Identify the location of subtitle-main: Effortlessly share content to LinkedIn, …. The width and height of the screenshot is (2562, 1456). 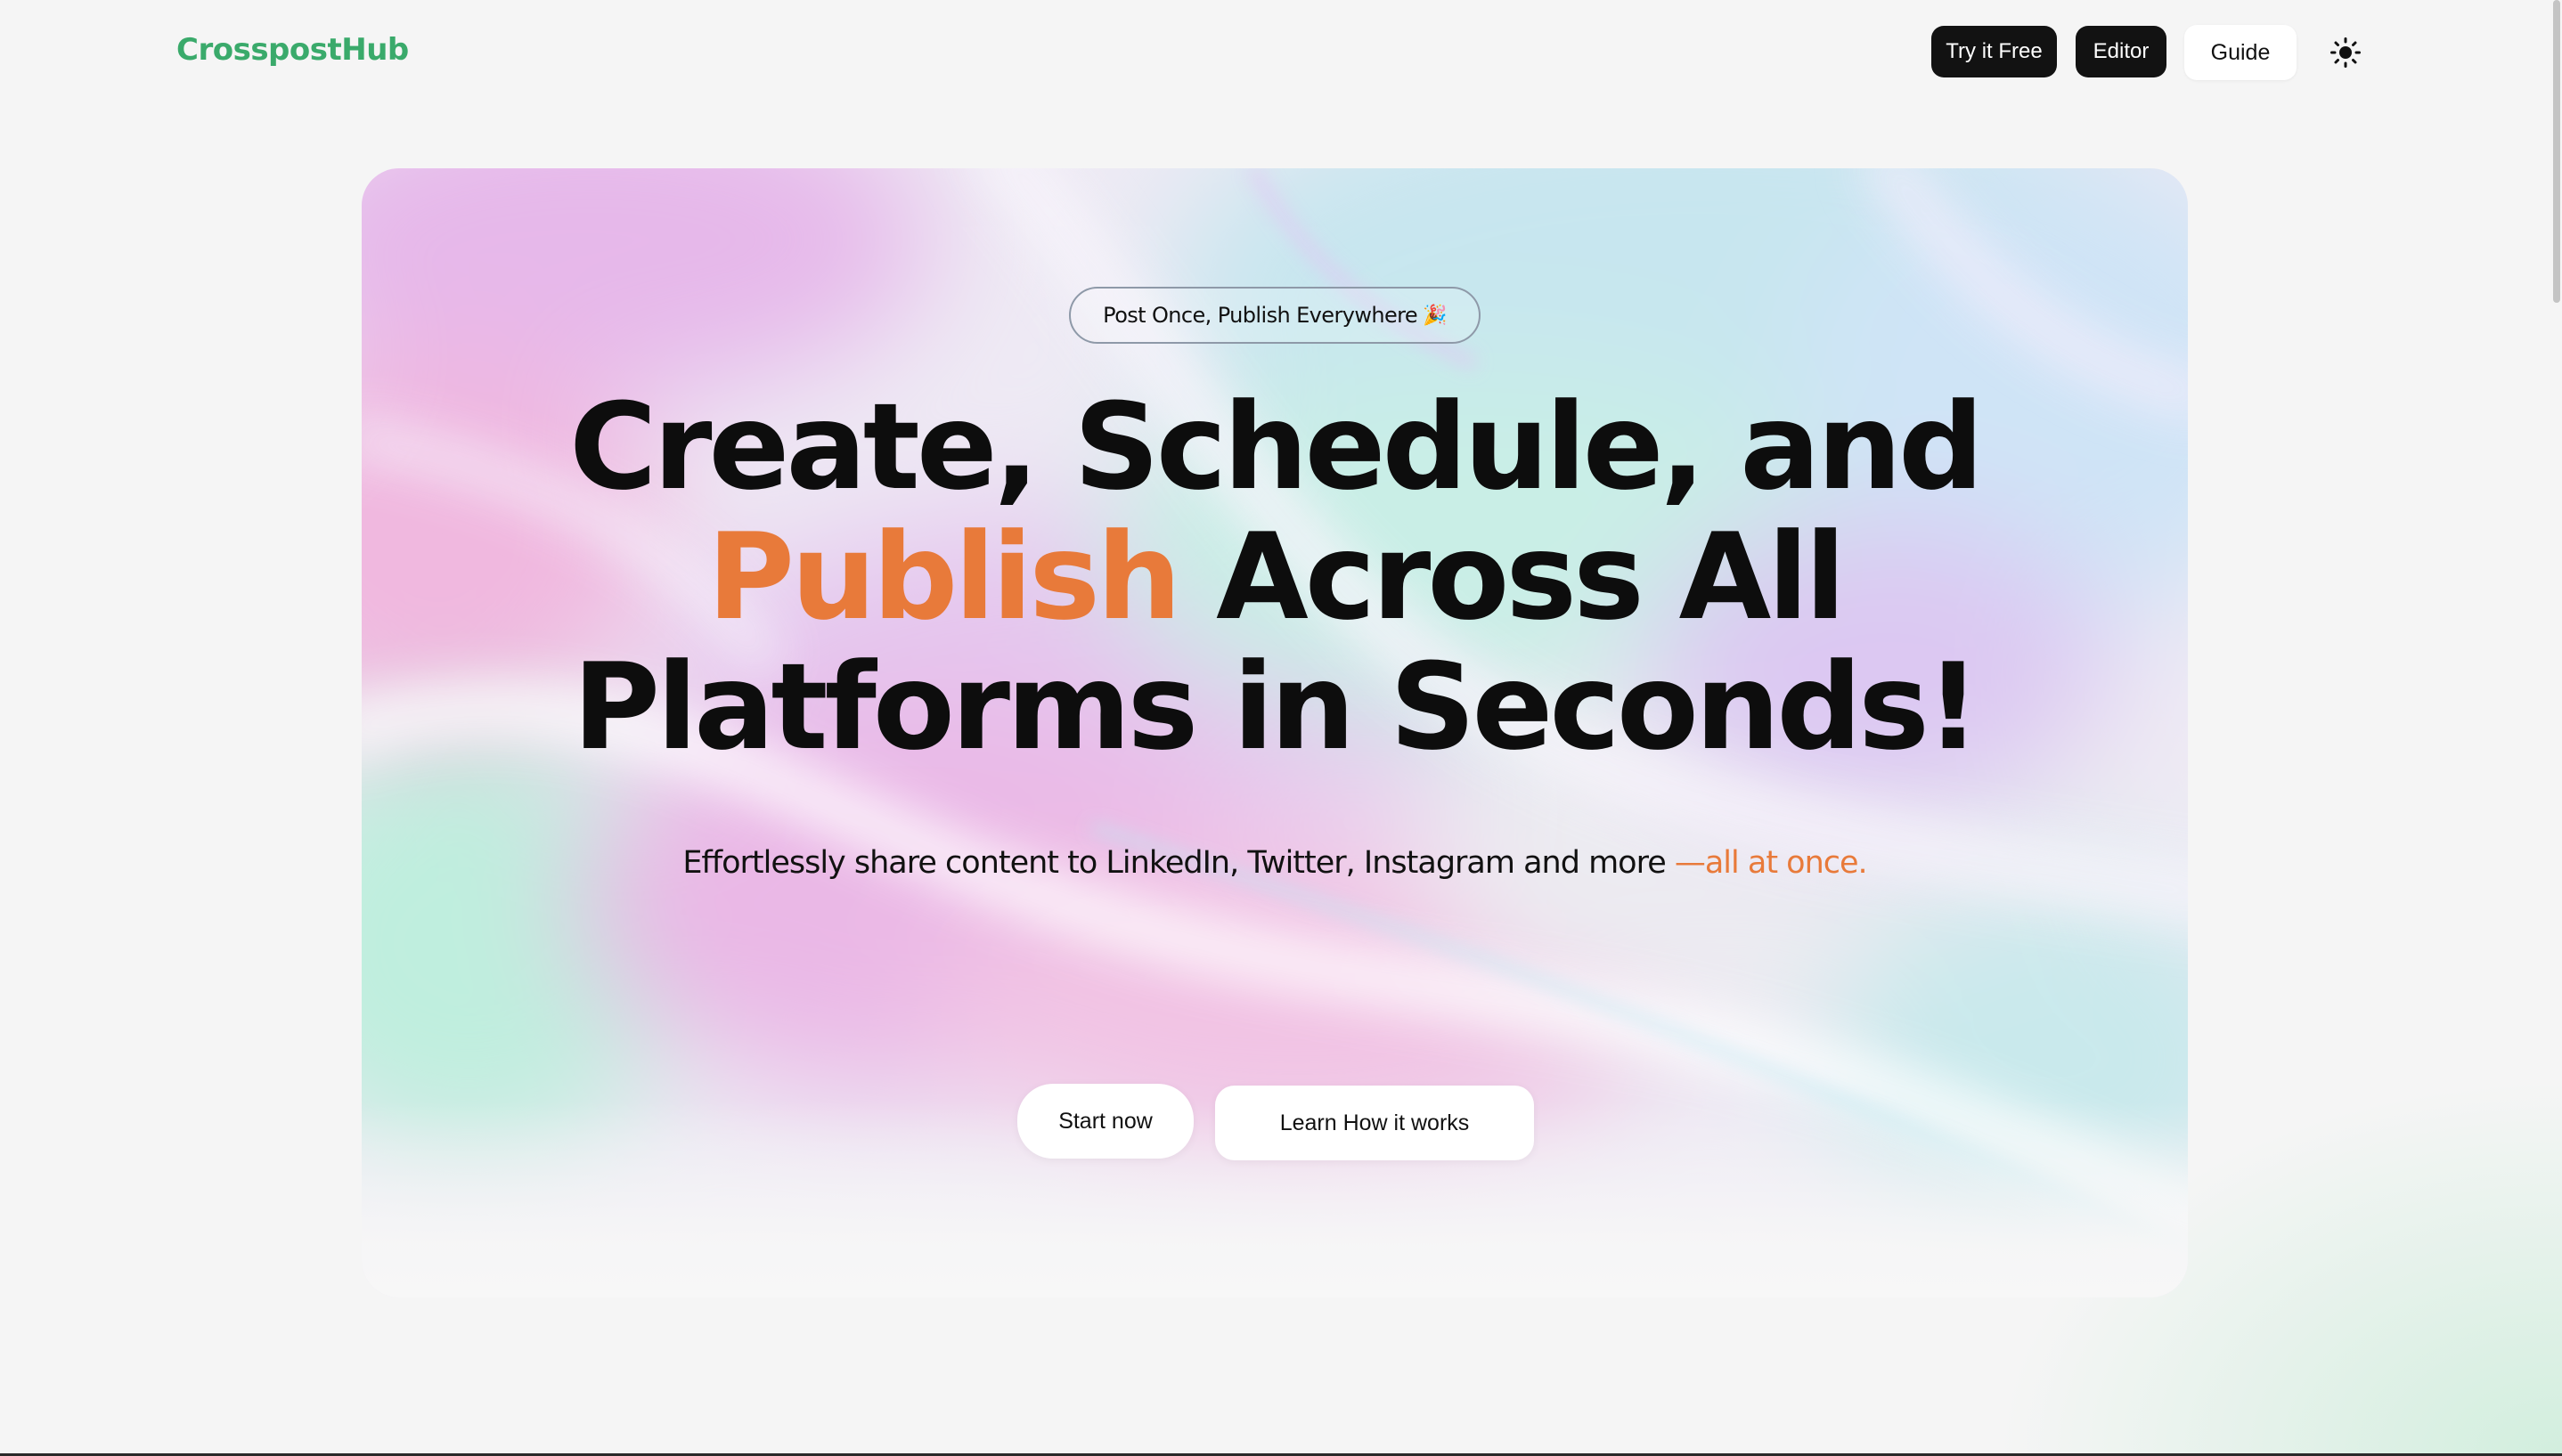
(1178, 863).